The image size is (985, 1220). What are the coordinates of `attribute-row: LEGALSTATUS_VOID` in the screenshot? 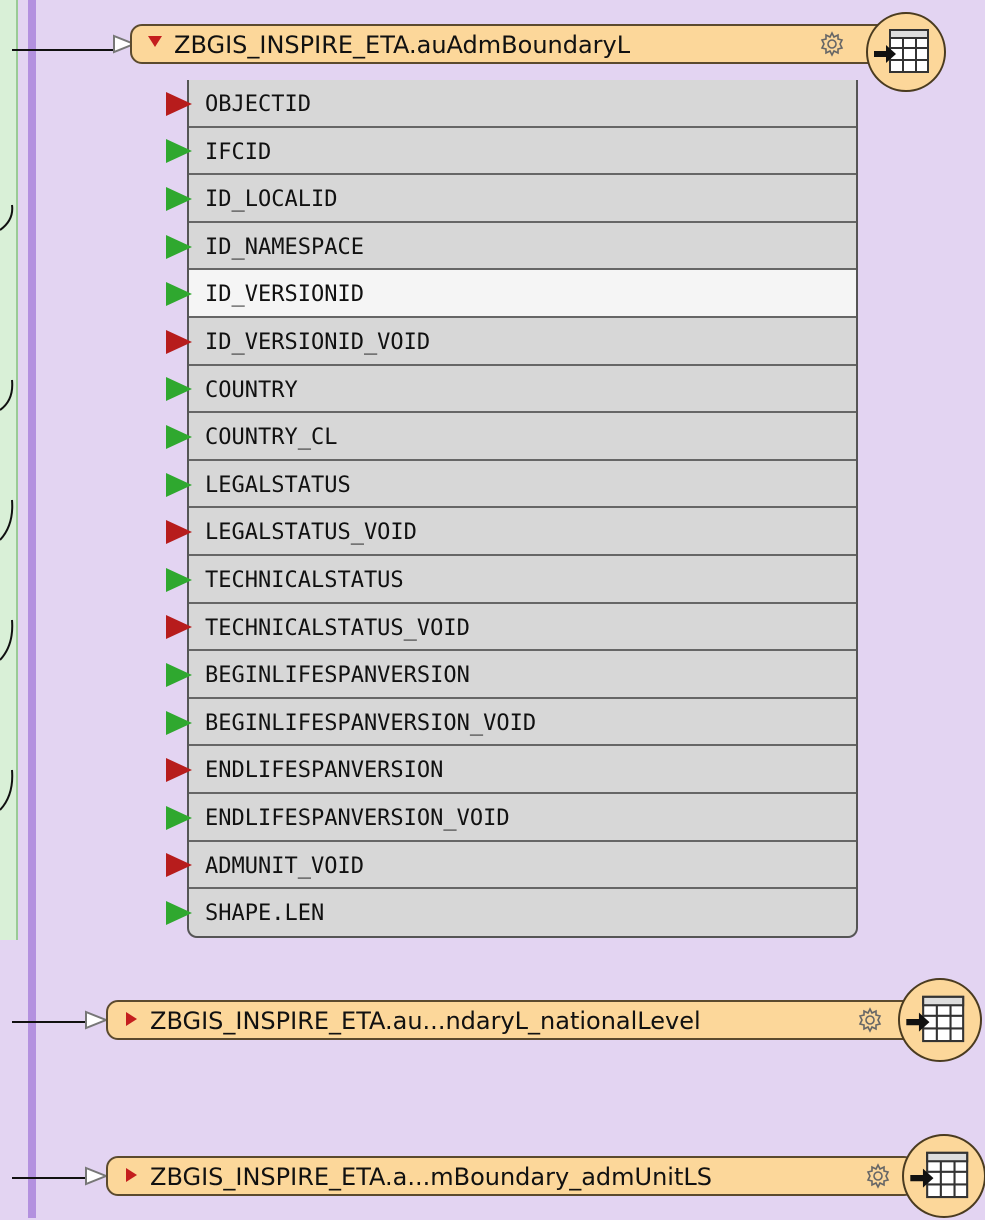 It's located at (522, 532).